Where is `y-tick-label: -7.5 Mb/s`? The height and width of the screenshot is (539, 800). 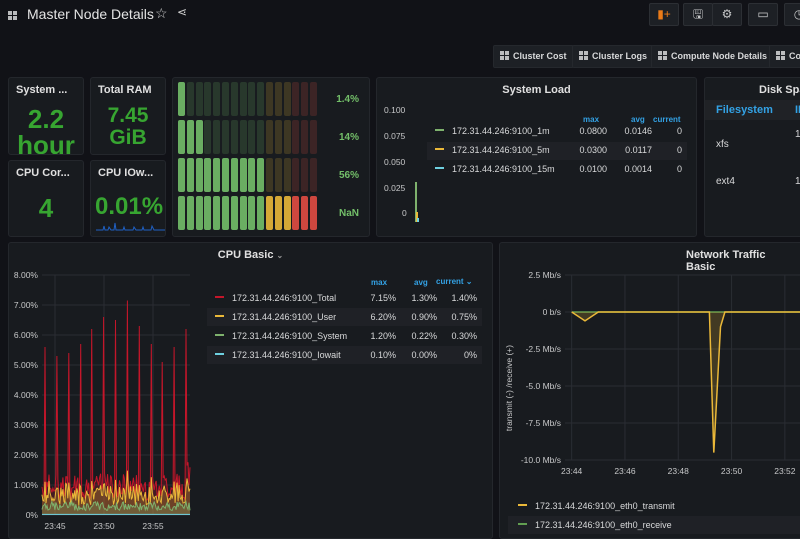
y-tick-label: -7.5 Mb/s is located at coordinates (543, 423).